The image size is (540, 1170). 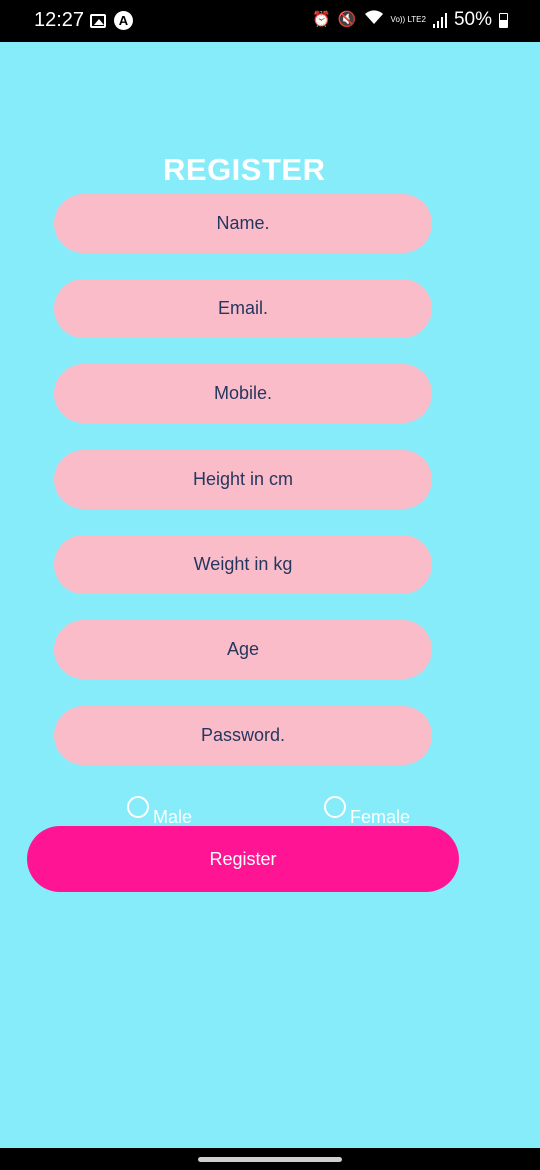 What do you see at coordinates (243, 393) in the screenshot?
I see `mobile-field: Mobile.` at bounding box center [243, 393].